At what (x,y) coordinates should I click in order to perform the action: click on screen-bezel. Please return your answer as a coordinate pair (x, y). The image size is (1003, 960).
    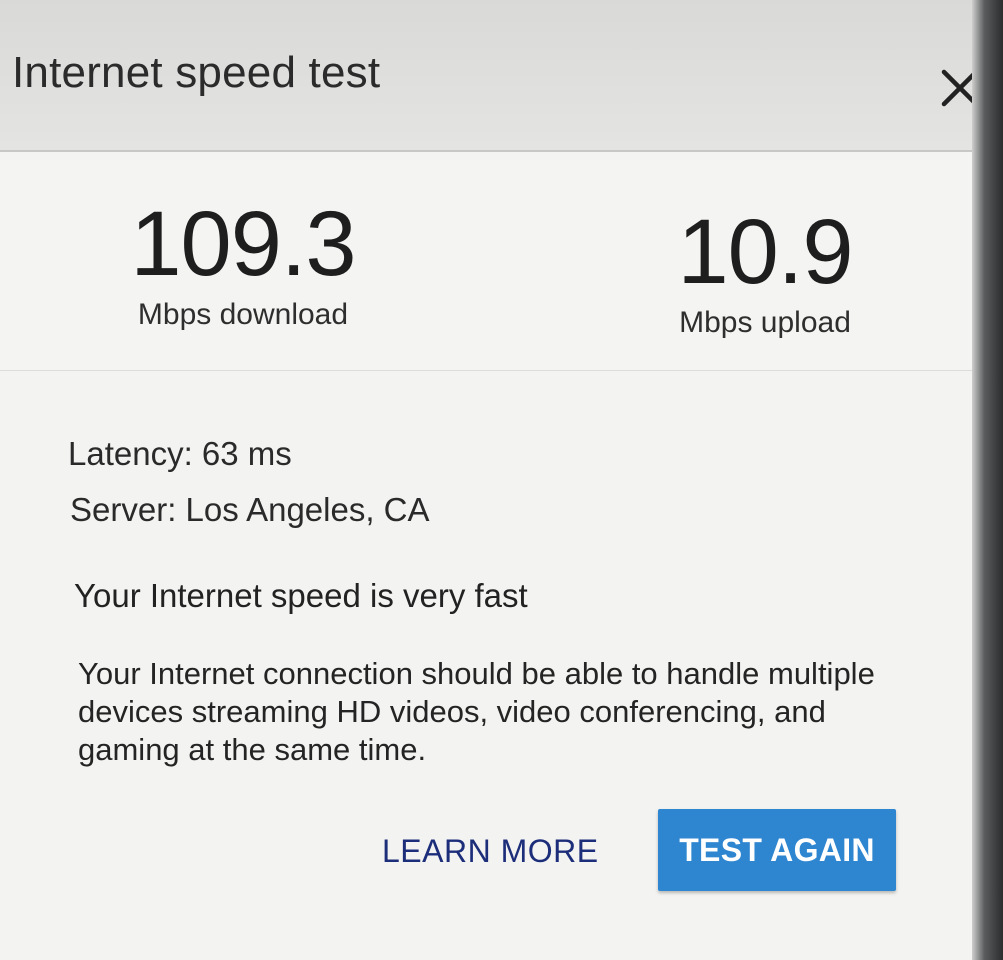
    Looking at the image, I should click on (987, 480).